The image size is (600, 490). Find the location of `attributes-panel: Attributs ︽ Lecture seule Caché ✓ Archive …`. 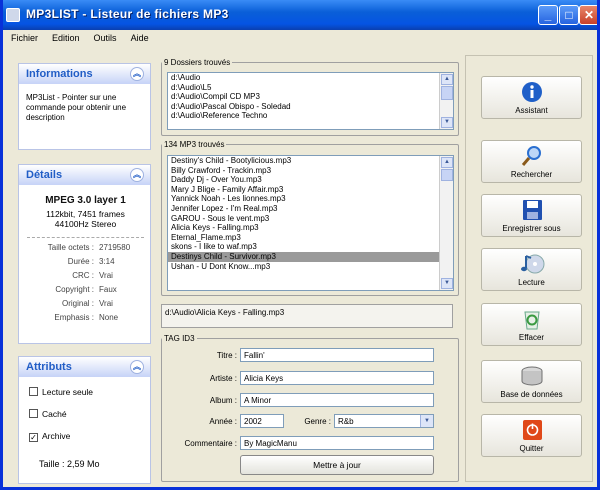

attributes-panel: Attributs ︽ Lecture seule Caché ✓ Archive … is located at coordinates (84, 420).